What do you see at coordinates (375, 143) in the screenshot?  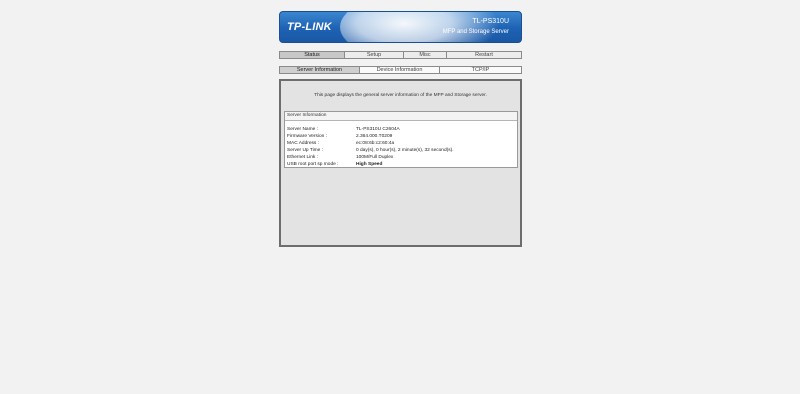 I see `row-value: ec:08:6b:c2:60:4a` at bounding box center [375, 143].